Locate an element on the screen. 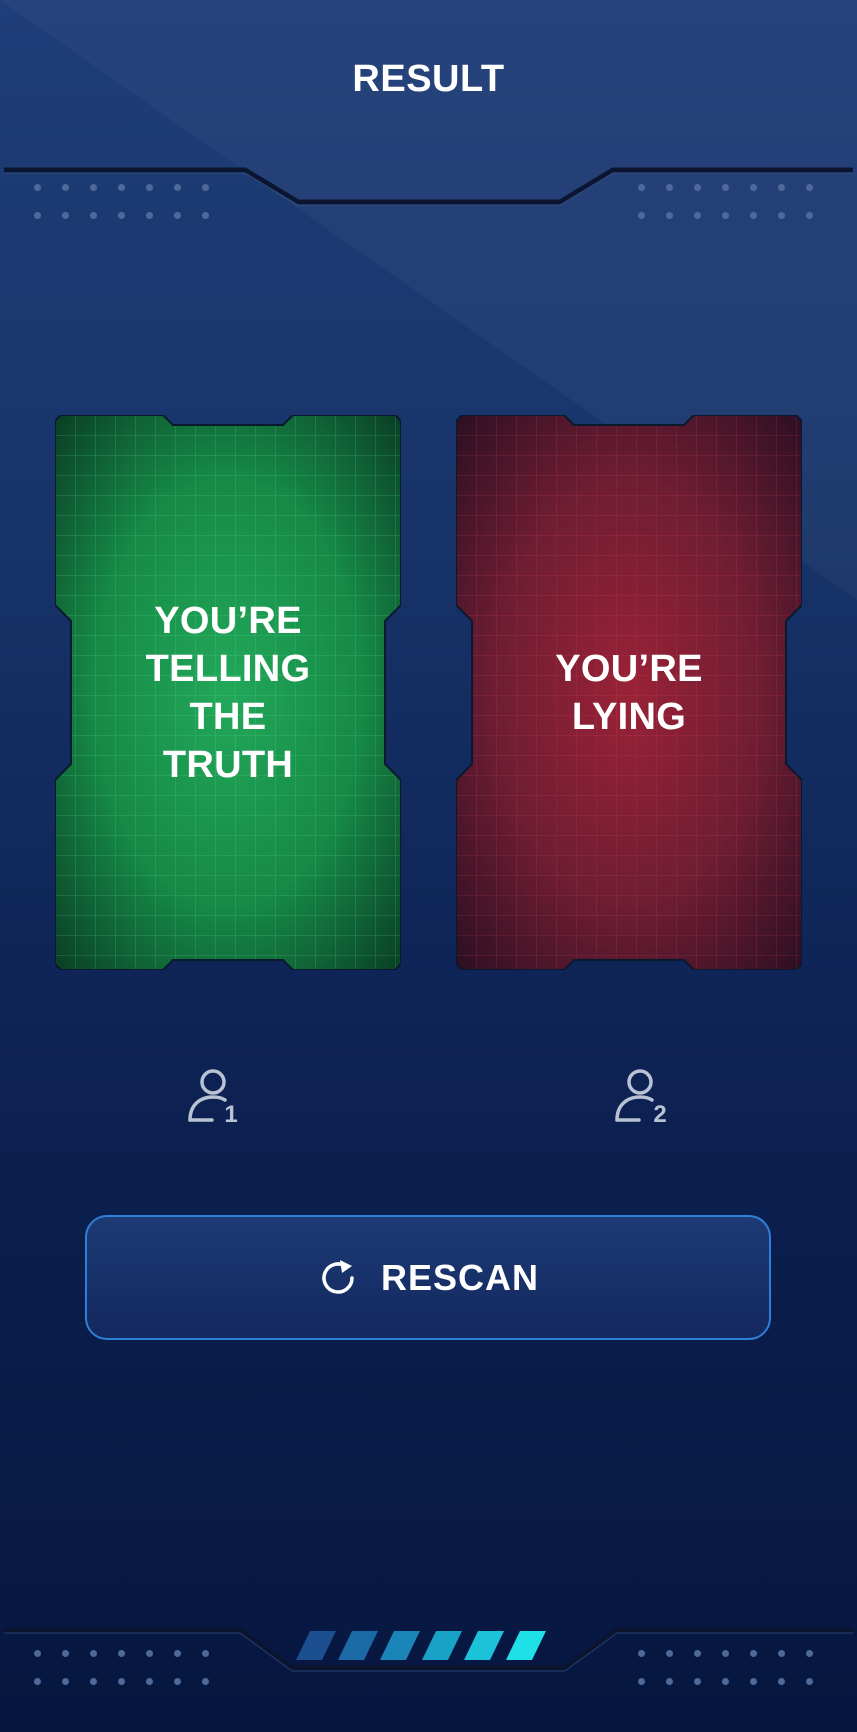 Image resolution: width=857 pixels, height=1732 pixels. rescan-button: RESCAN is located at coordinates (428, 1277).